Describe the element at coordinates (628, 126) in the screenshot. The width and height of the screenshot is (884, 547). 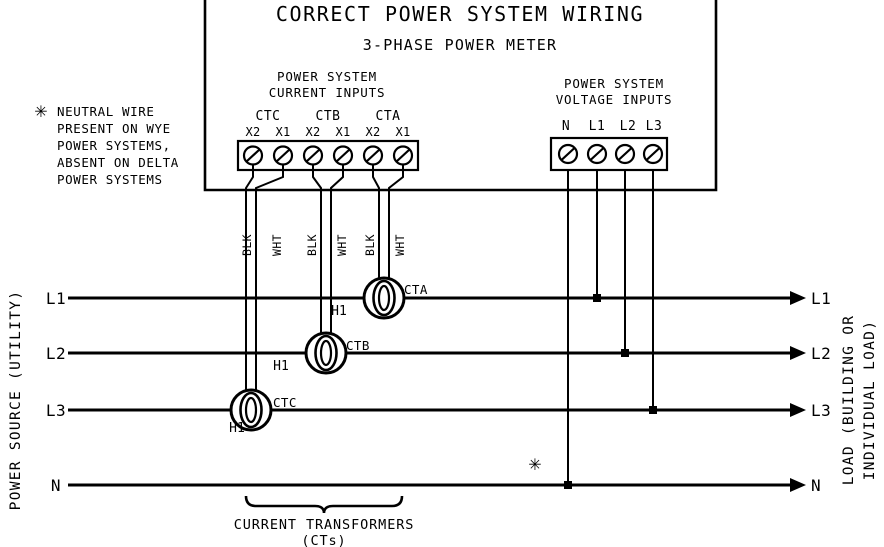
I see `voltage-terminal-label-l2: L2` at that location.